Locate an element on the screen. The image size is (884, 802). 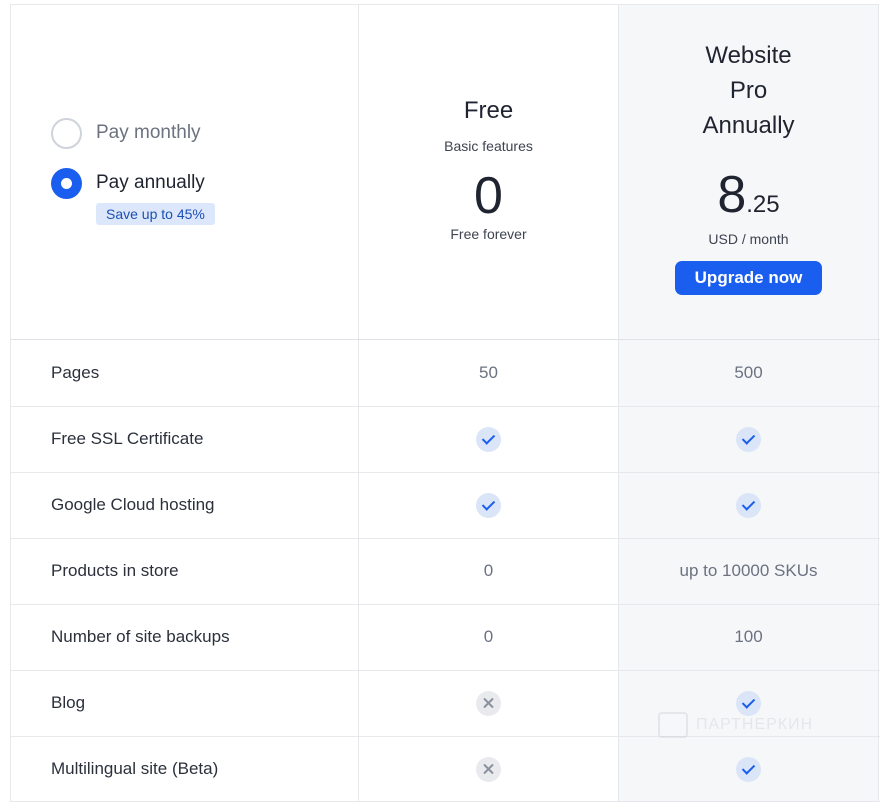
feature-name: Number of site backups is located at coordinates (140, 636).